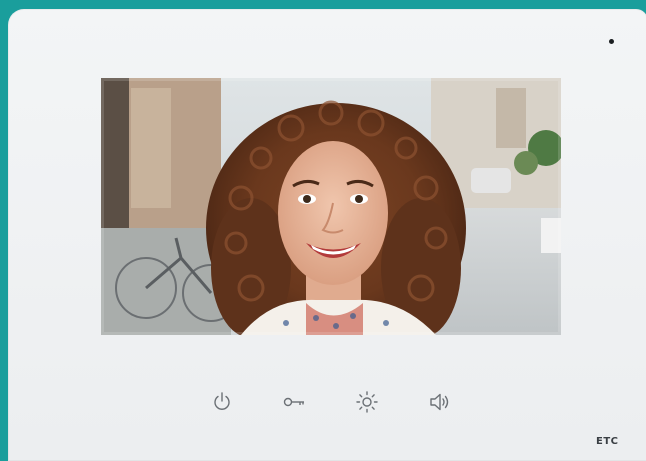 Image resolution: width=646 pixels, height=461 pixels. What do you see at coordinates (611, 41) in the screenshot?
I see `camera-dot` at bounding box center [611, 41].